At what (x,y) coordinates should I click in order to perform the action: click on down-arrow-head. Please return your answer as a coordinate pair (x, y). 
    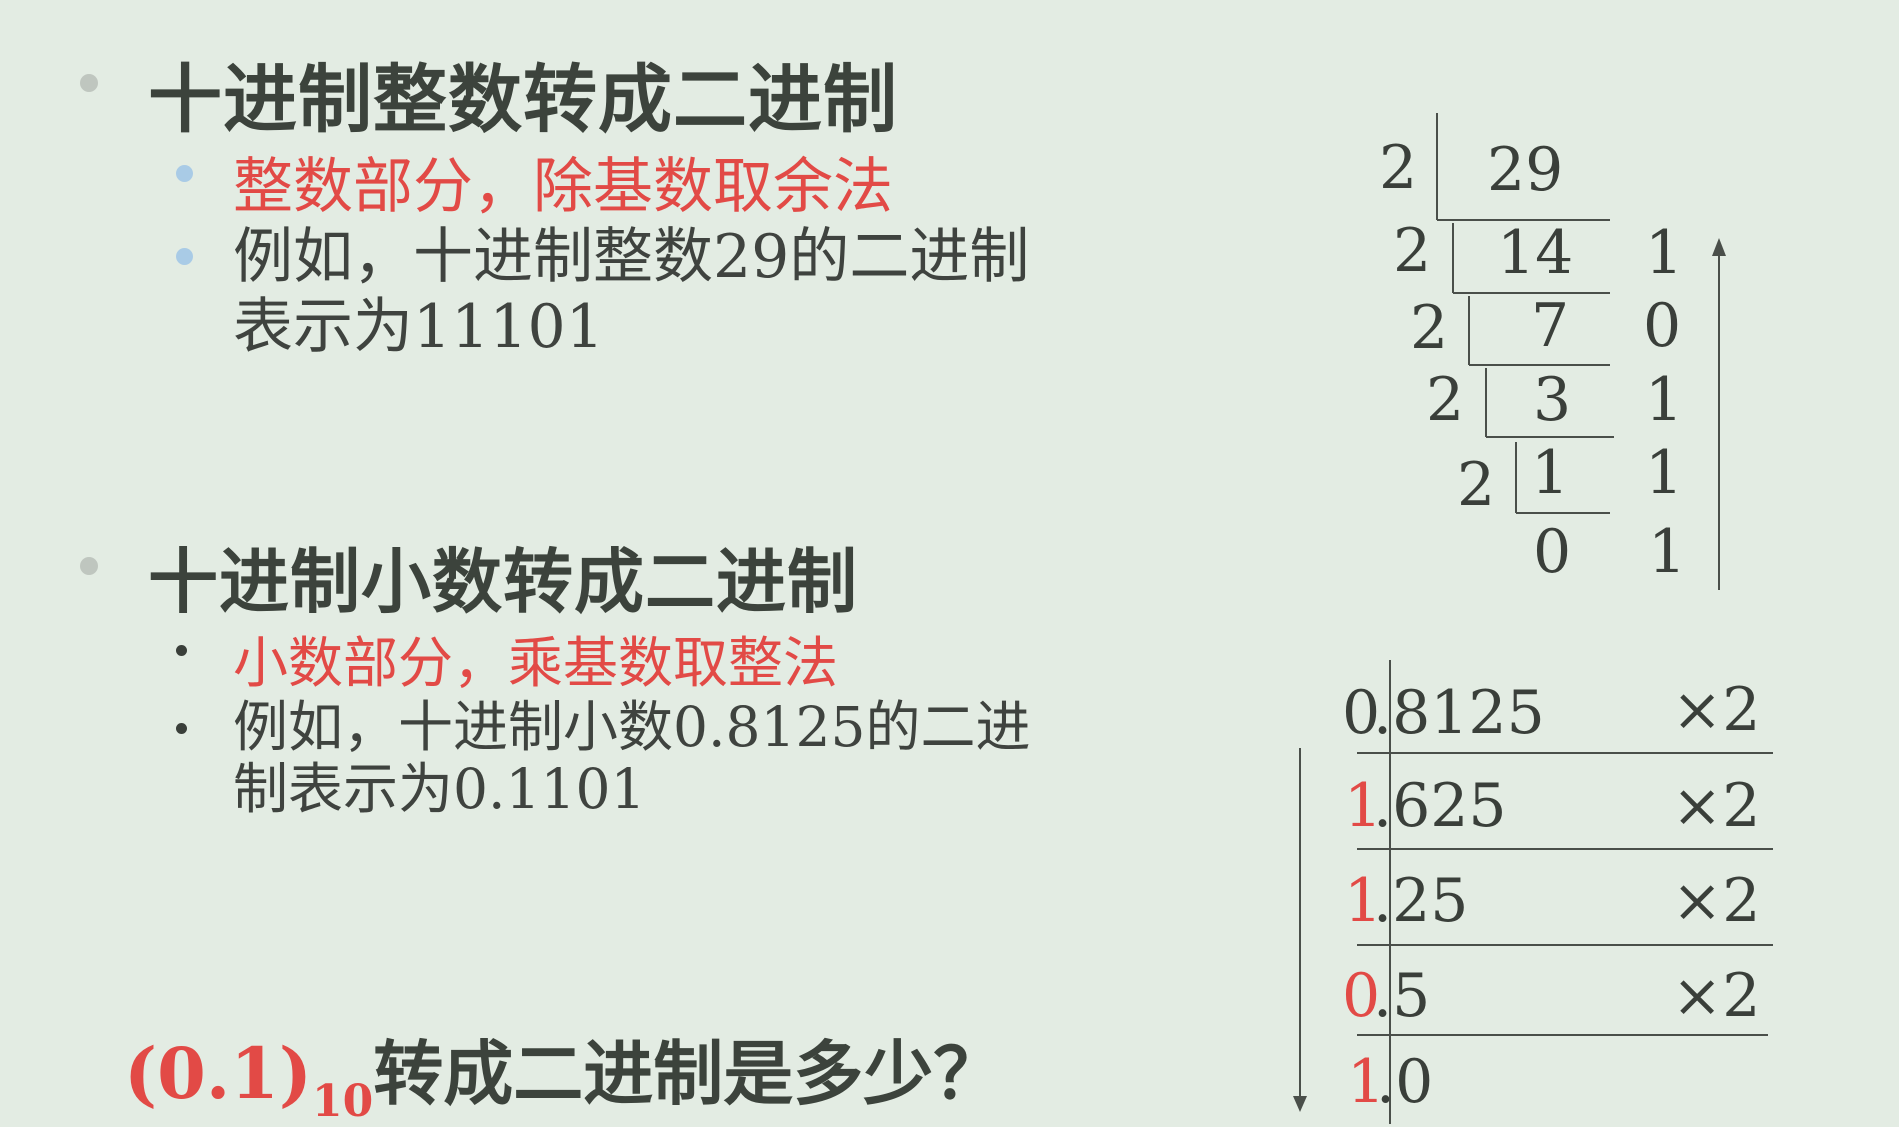
    Looking at the image, I should click on (1300, 1104).